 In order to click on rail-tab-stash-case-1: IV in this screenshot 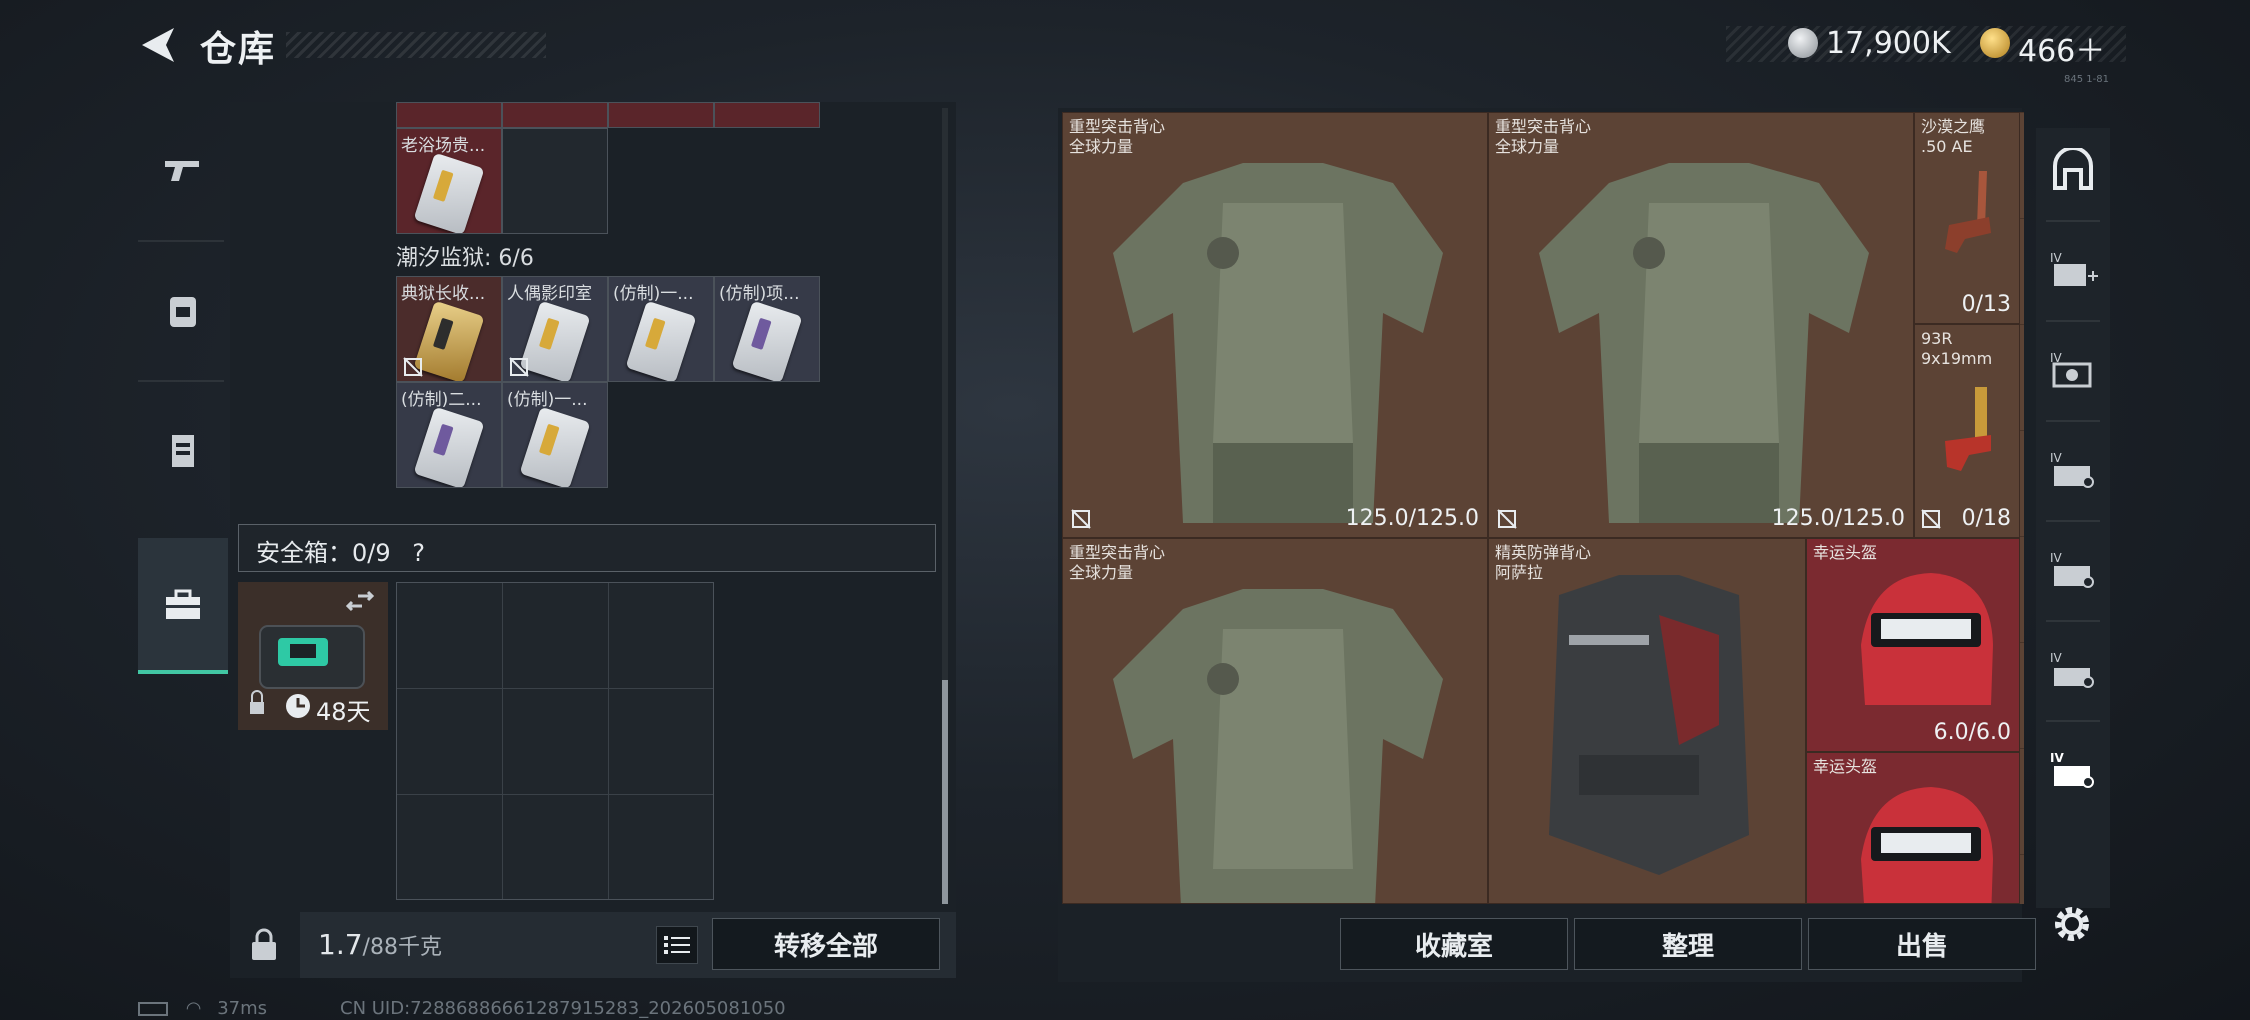, I will do `click(2073, 470)`.